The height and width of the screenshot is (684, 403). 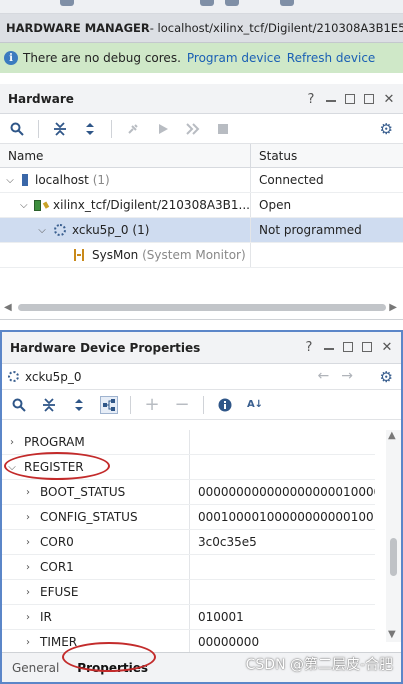 I want to click on program-device-link: Program device, so click(x=234, y=58).